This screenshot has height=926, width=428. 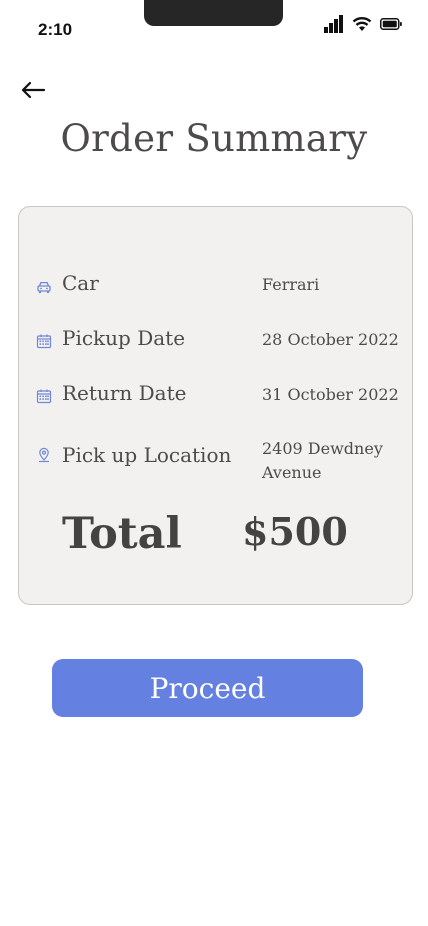 I want to click on status-bar: 2:10, so click(x=214, y=26).